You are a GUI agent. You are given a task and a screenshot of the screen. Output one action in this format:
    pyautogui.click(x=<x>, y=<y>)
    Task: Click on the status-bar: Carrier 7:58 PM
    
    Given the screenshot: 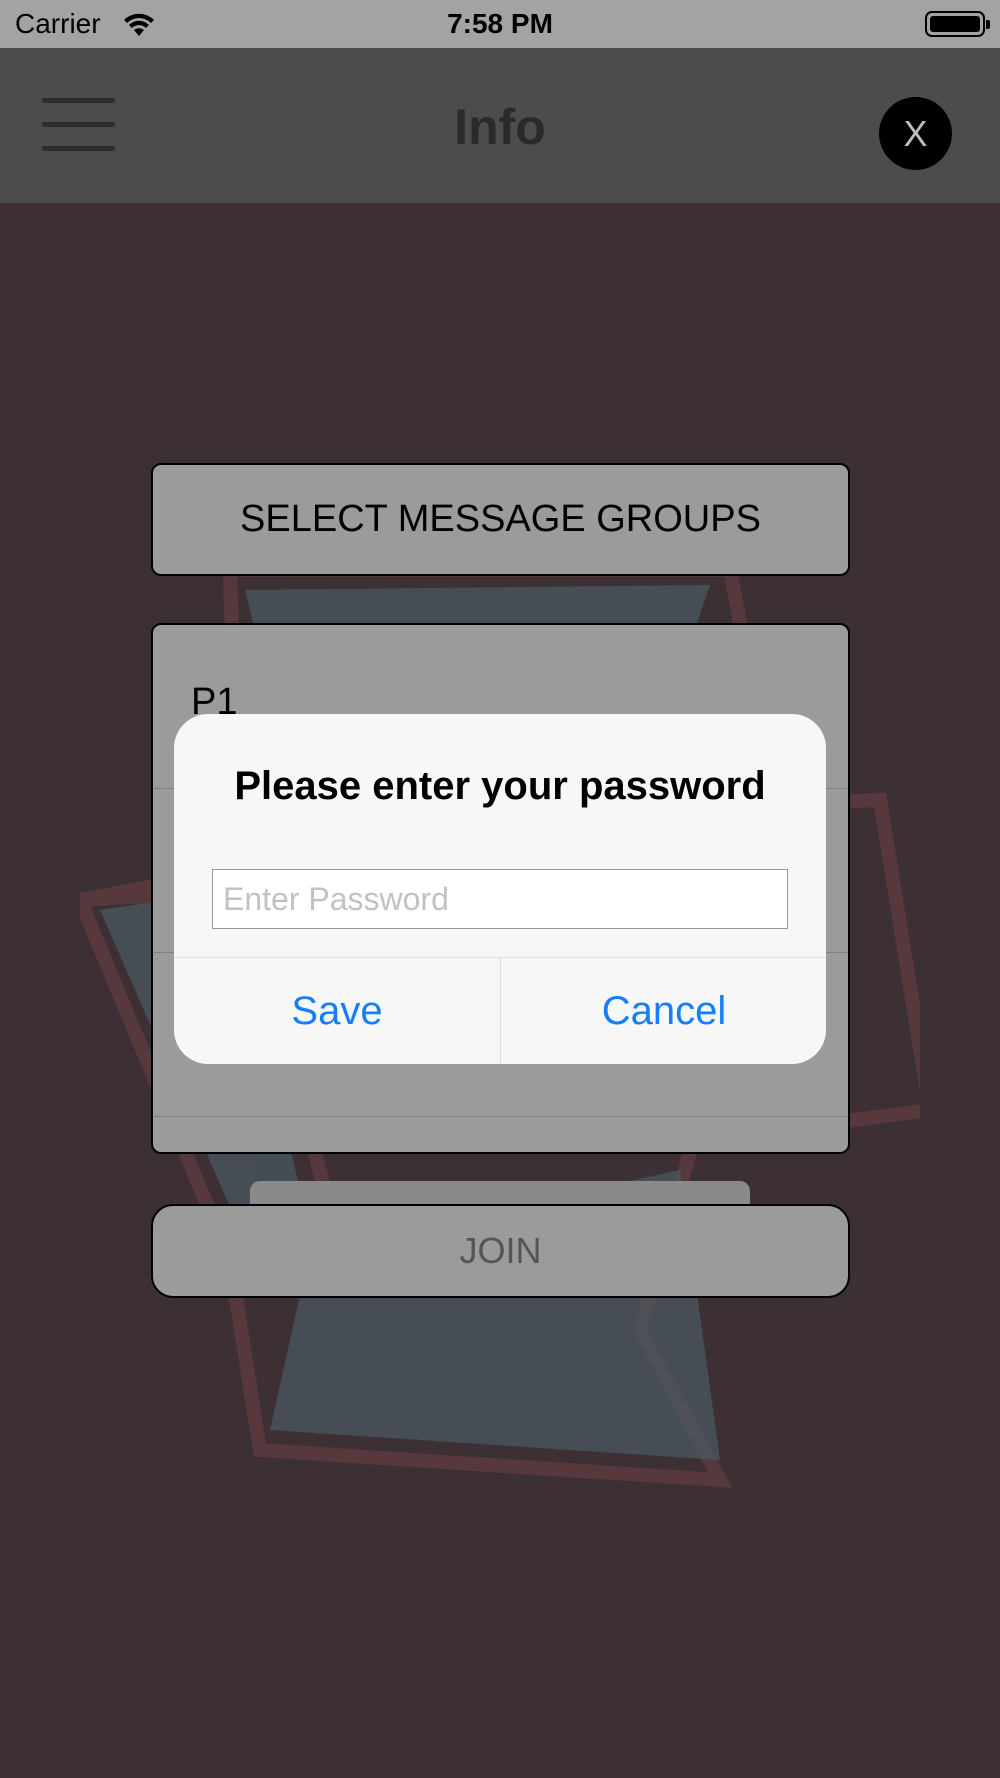 What is the action you would take?
    pyautogui.click(x=500, y=24)
    